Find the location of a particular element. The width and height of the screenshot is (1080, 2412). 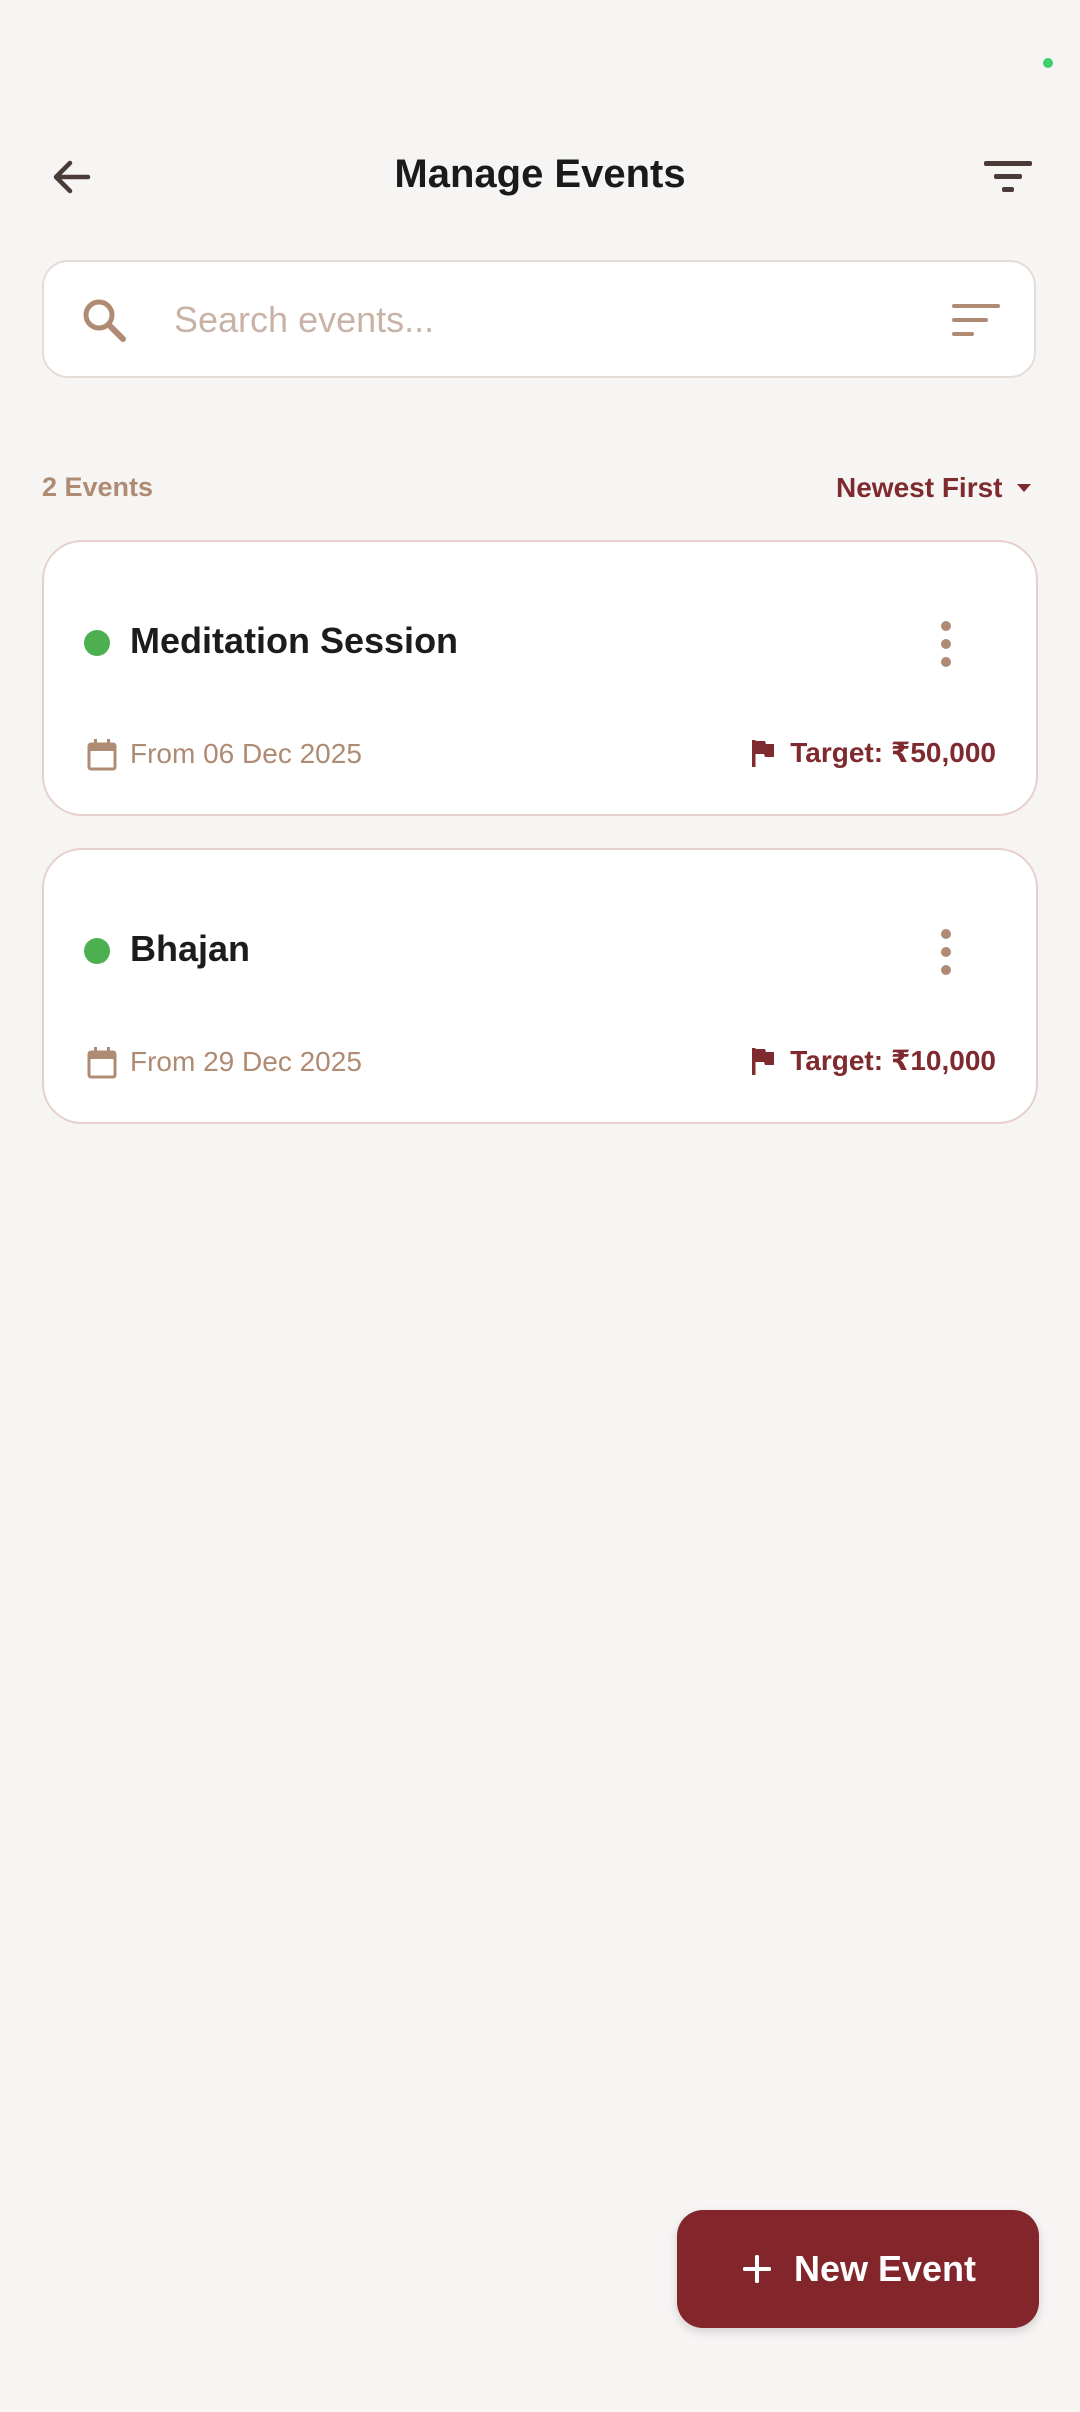

event-date: From 06 Dec 2025 is located at coordinates (246, 753).